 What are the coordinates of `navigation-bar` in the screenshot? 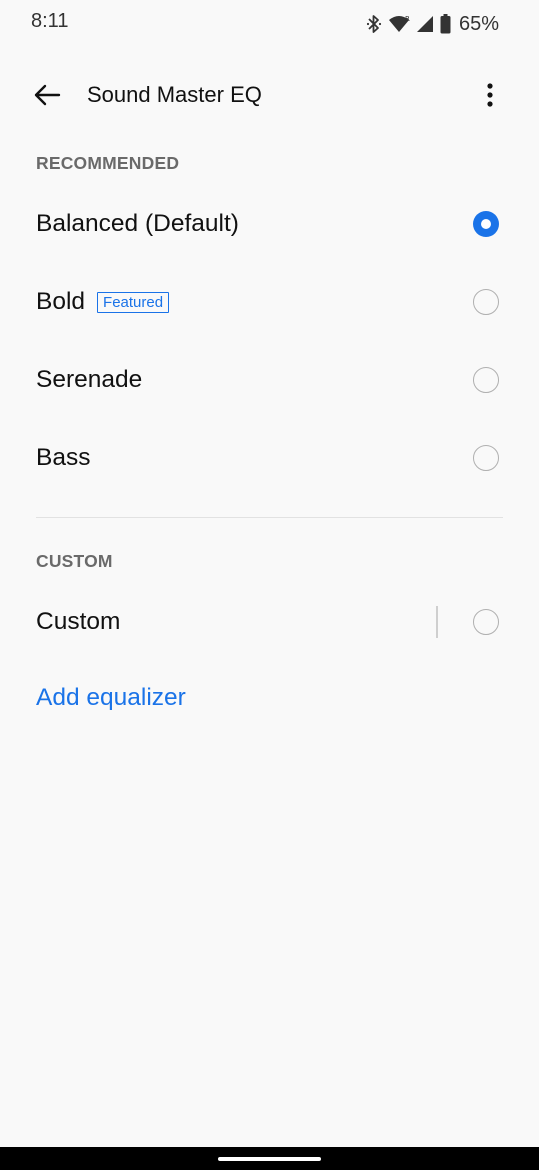 It's located at (269, 1158).